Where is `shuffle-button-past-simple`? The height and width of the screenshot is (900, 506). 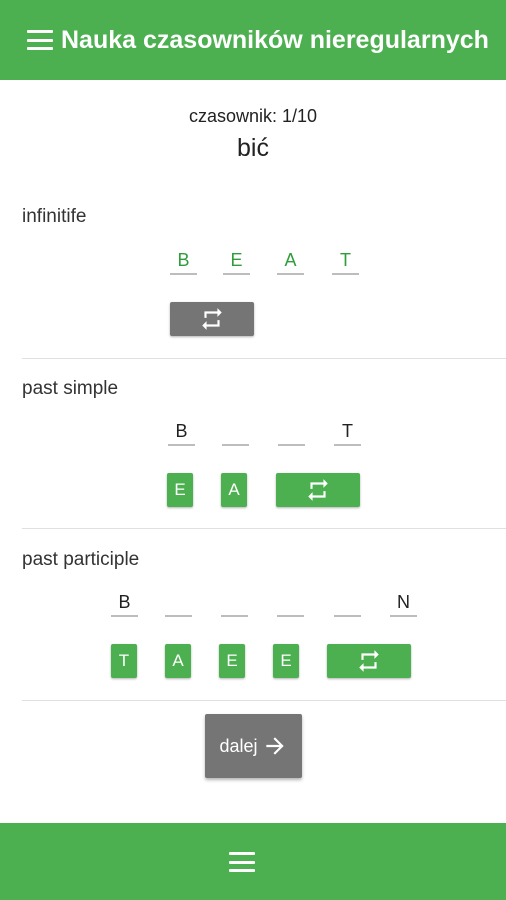 shuffle-button-past-simple is located at coordinates (318, 490).